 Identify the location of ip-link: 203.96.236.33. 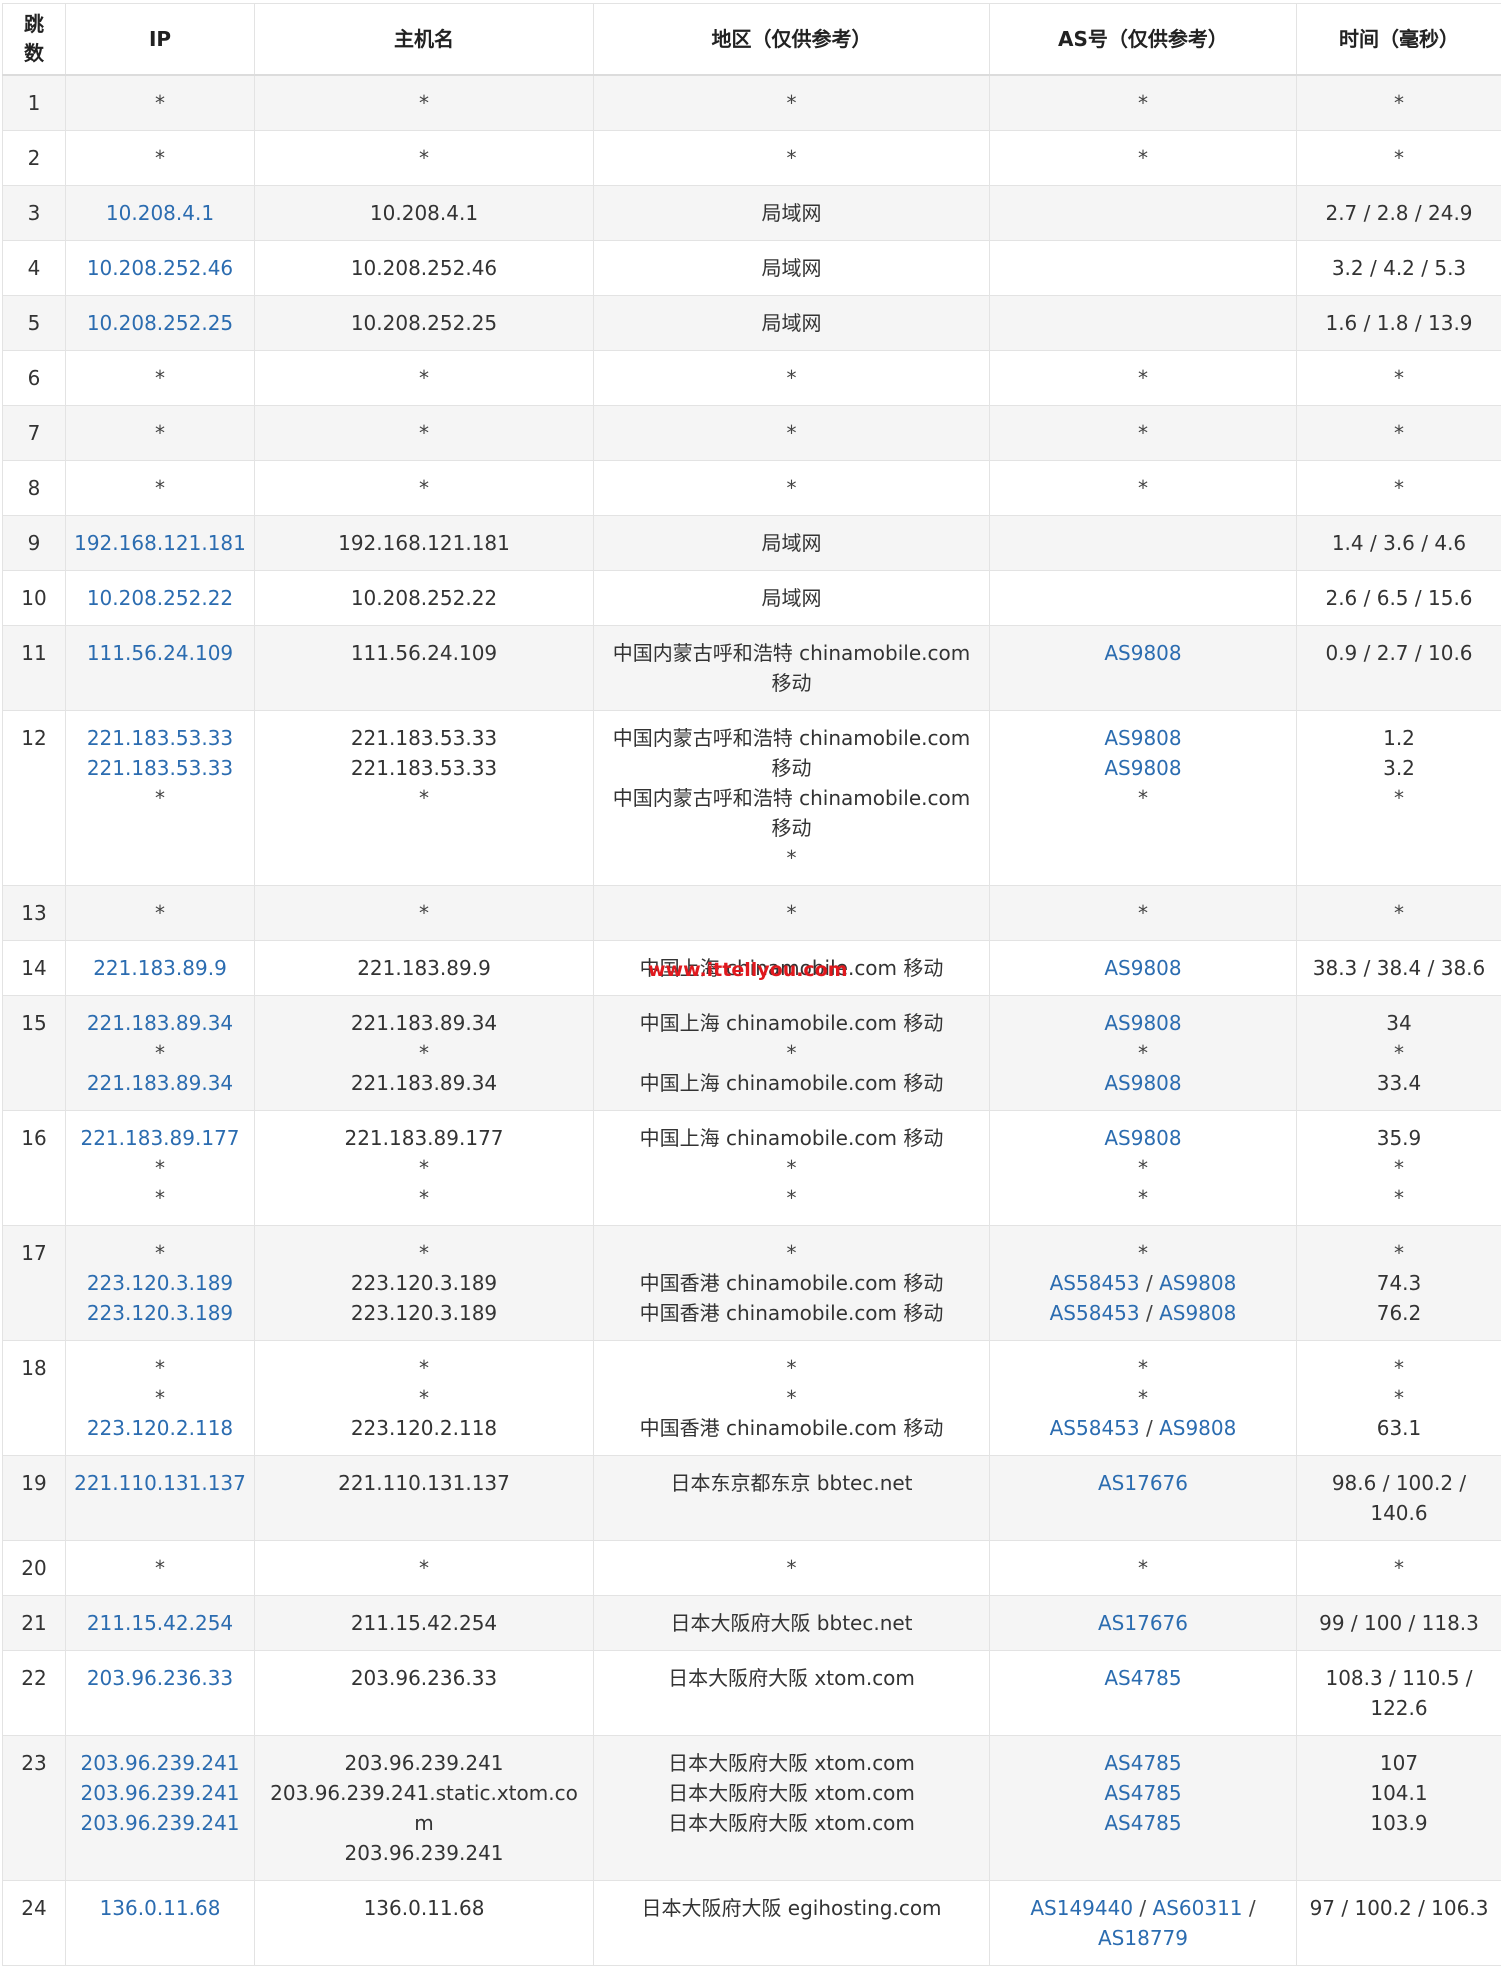
(160, 1678).